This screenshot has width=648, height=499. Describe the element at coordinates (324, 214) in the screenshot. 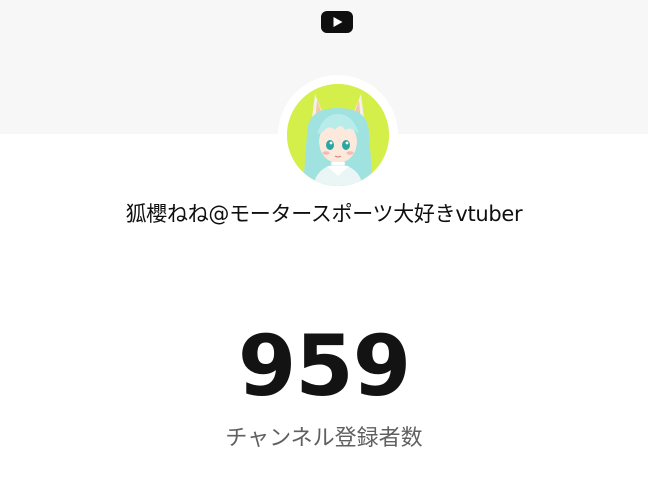

I see `channel-name: 狐櫻ねね@モータースポーツ大好きvtuber` at that location.